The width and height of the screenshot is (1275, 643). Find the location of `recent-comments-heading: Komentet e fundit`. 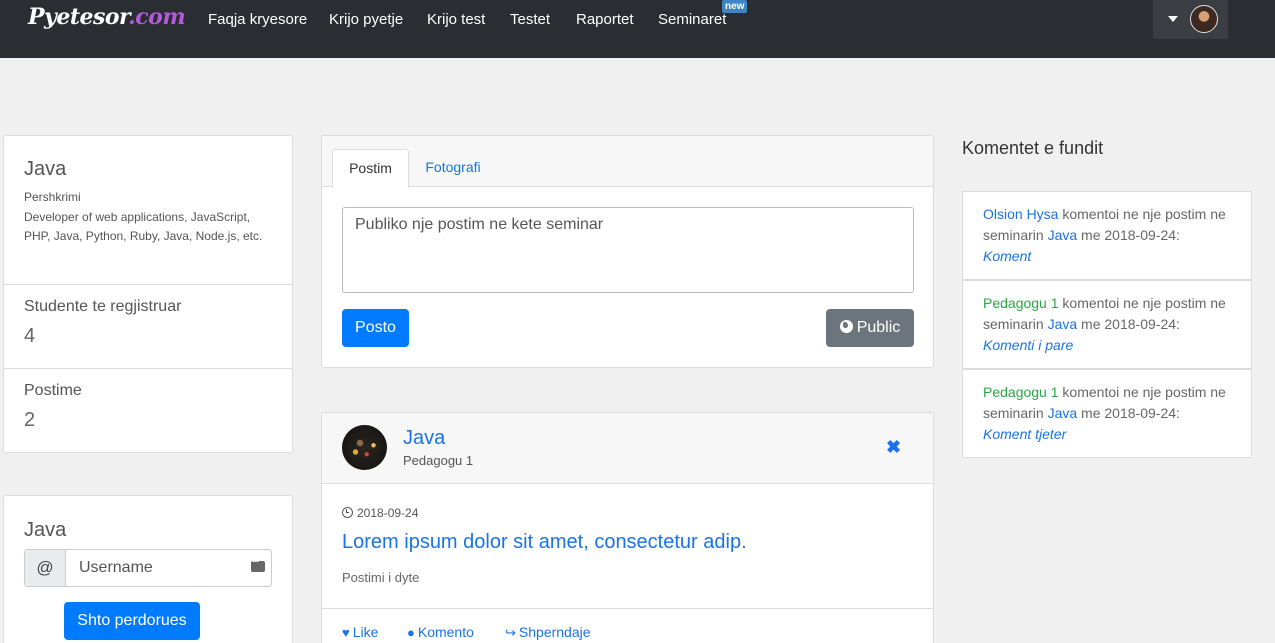

recent-comments-heading: Komentet e fundit is located at coordinates (1033, 148).